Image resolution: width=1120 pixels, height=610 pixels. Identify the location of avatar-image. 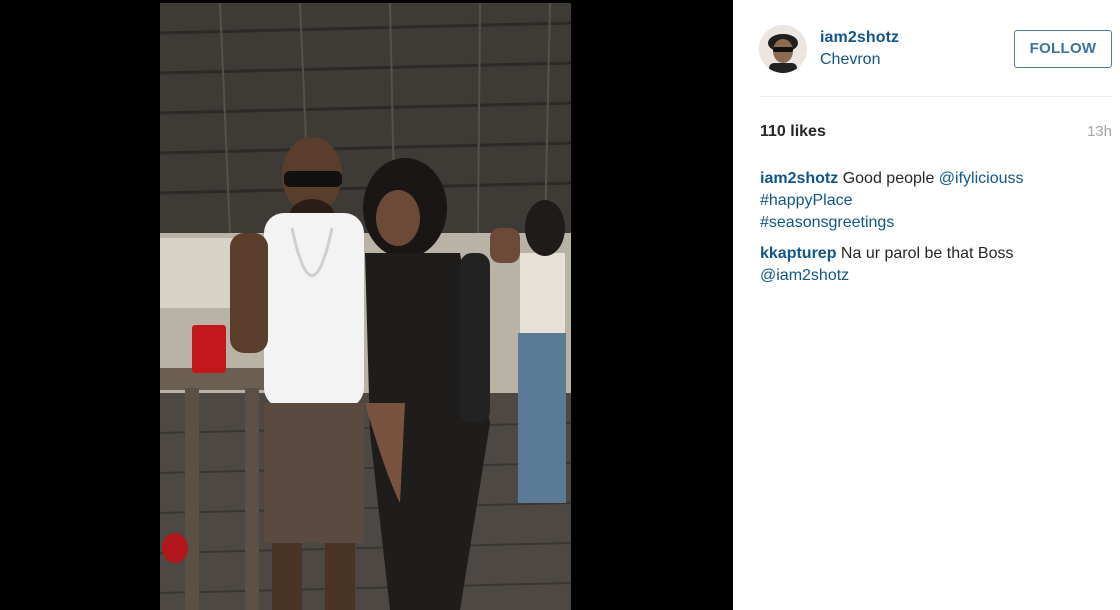
(783, 49).